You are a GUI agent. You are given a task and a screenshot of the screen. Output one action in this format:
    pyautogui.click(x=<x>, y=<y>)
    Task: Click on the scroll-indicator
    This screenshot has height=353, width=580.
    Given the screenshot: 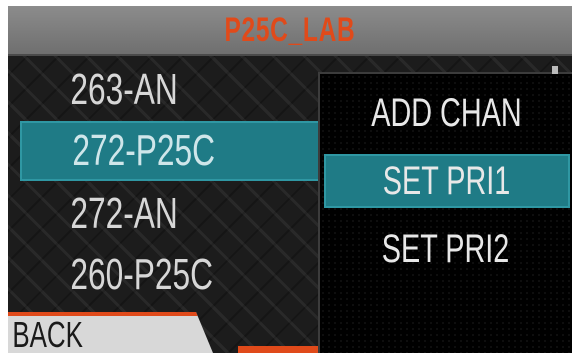 What is the action you would take?
    pyautogui.click(x=555, y=70)
    